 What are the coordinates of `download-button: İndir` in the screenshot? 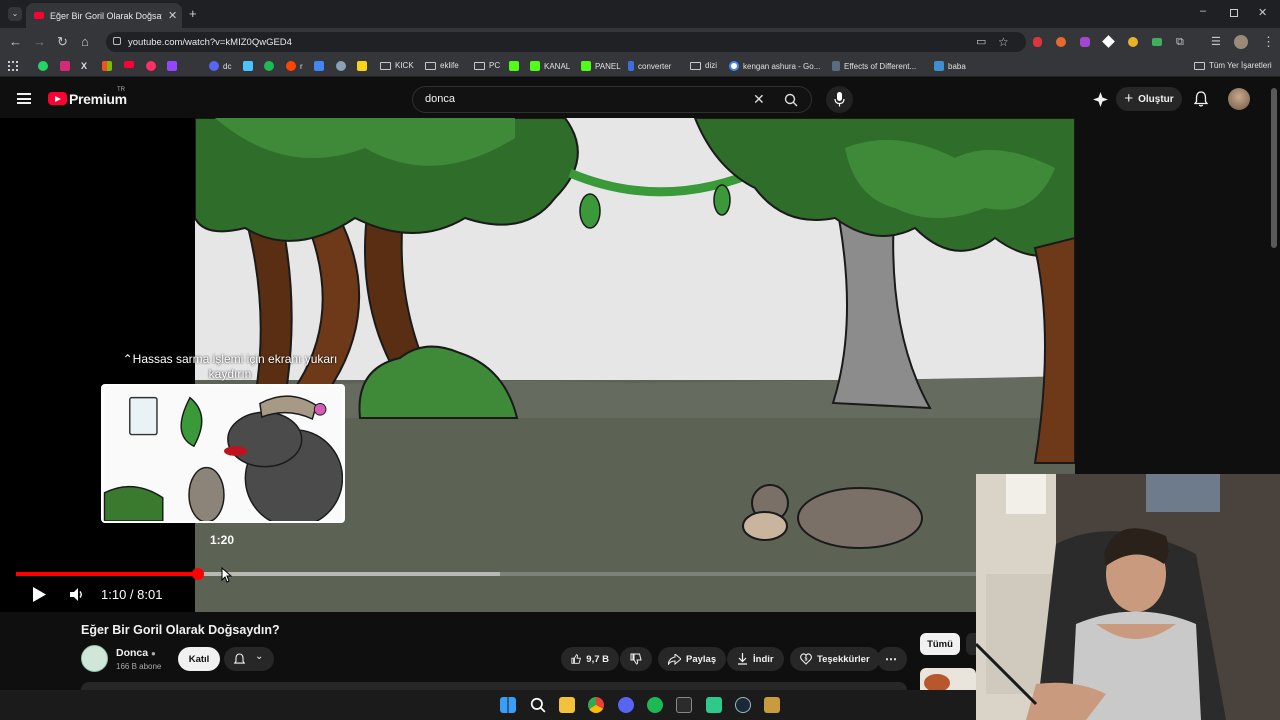 It's located at (755, 659).